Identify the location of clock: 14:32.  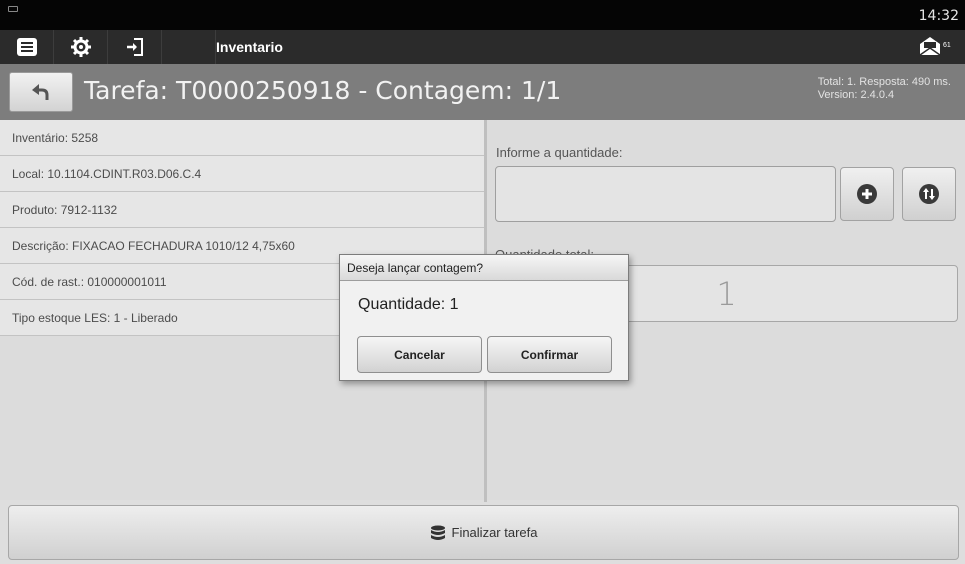
(938, 16).